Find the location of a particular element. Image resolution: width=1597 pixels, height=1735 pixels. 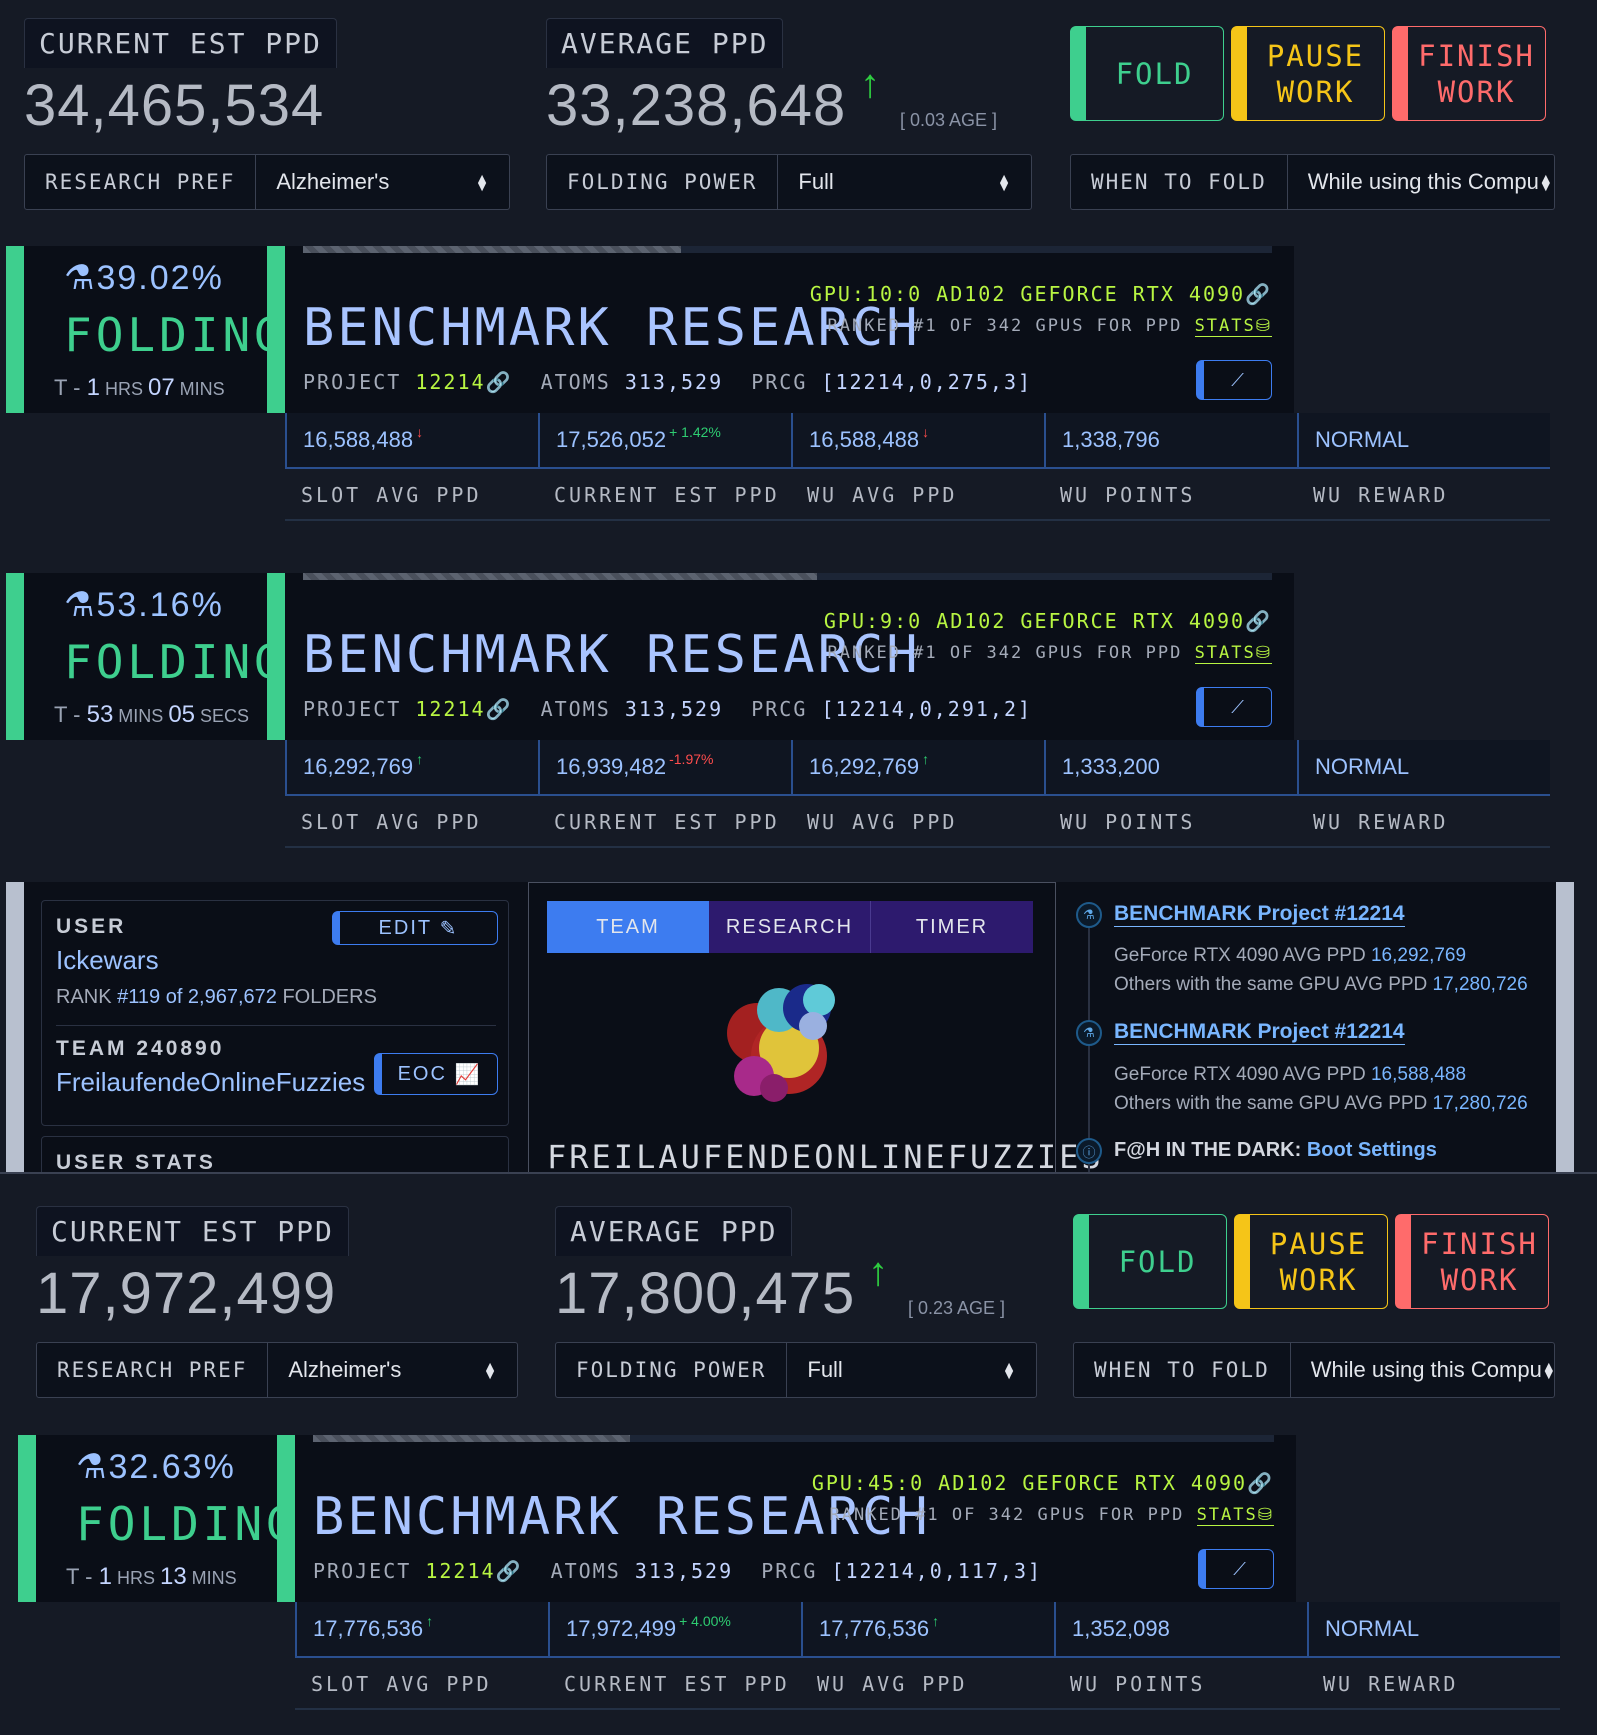

rank-prefix: RANK is located at coordinates (87, 997).